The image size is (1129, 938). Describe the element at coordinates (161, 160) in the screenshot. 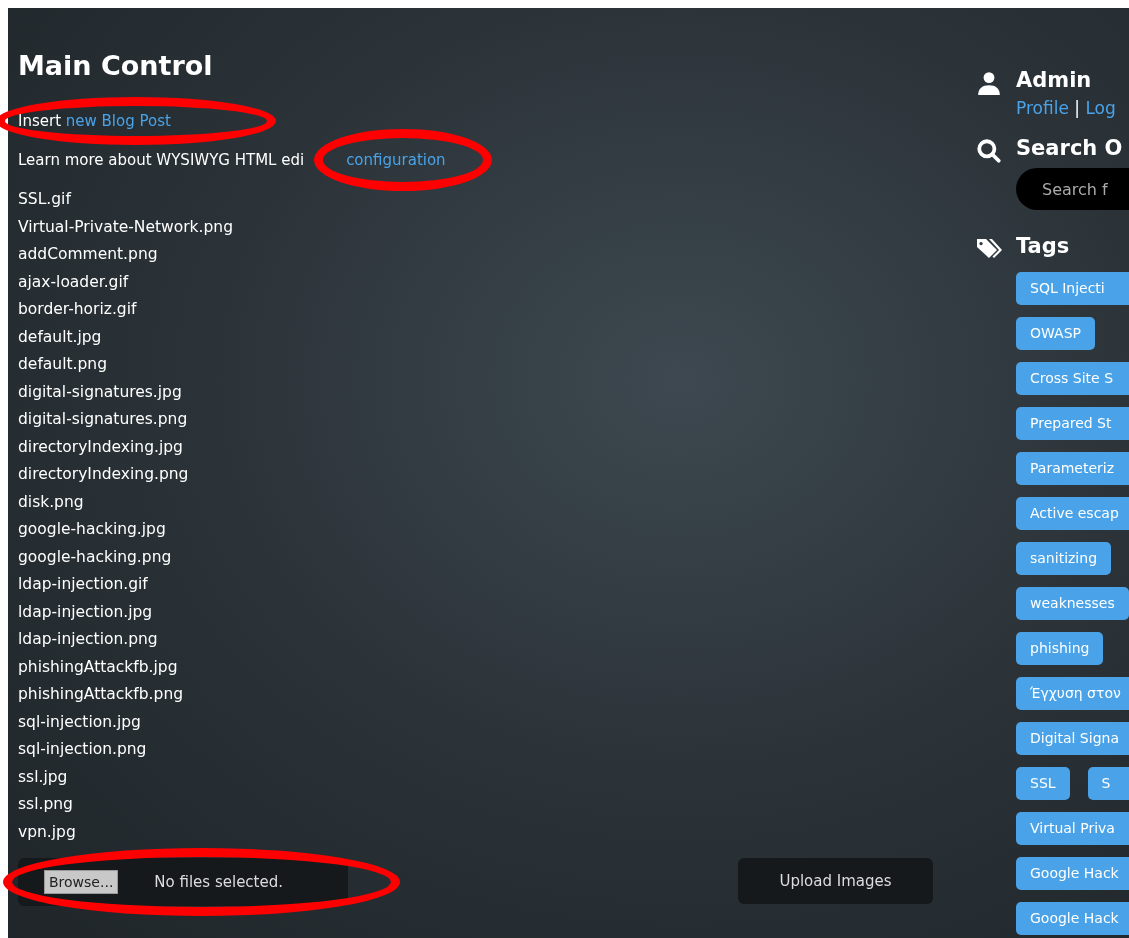

I see `editor-text: Learn more about WYSIWYG HTML edi` at that location.